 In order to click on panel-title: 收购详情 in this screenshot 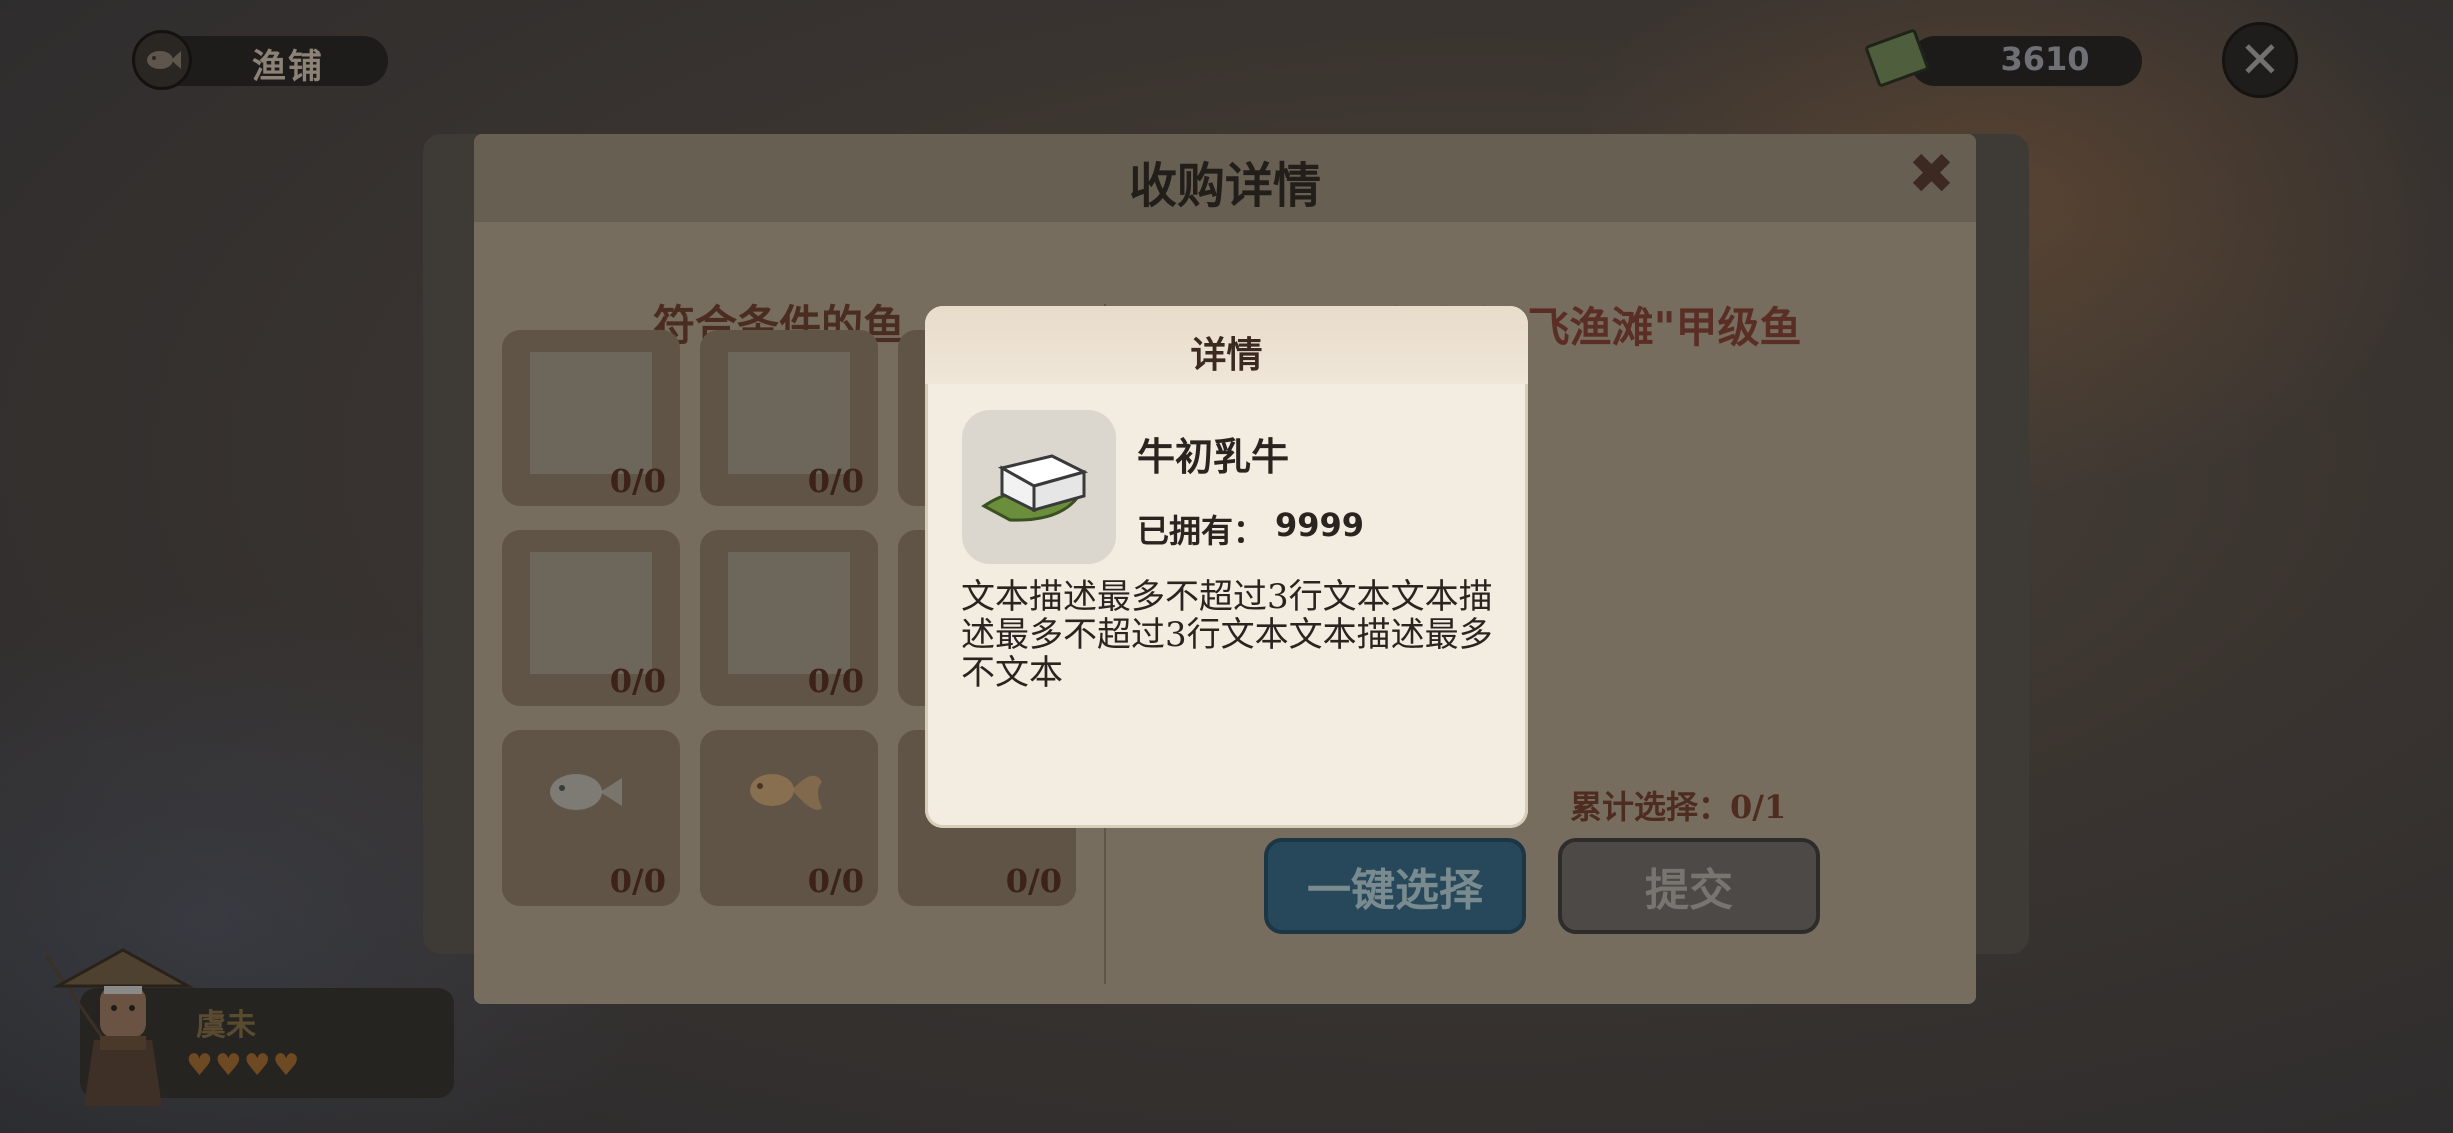, I will do `click(1224, 186)`.